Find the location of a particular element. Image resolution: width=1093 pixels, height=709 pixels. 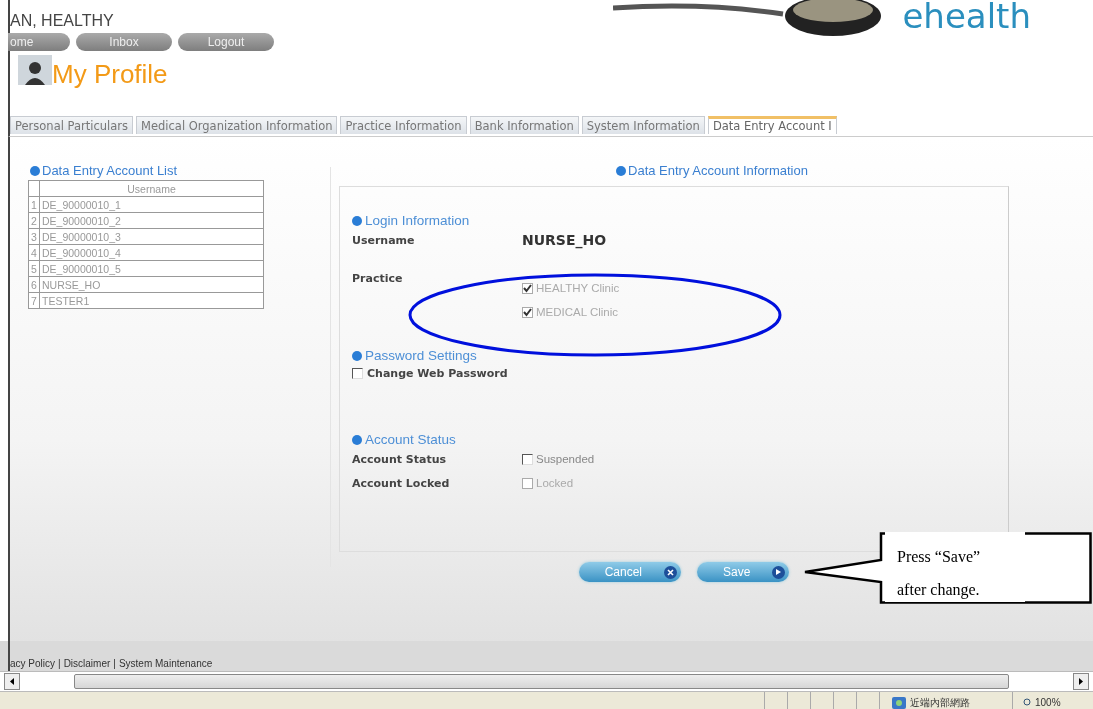

checkbox-label: Suspended is located at coordinates (565, 459).